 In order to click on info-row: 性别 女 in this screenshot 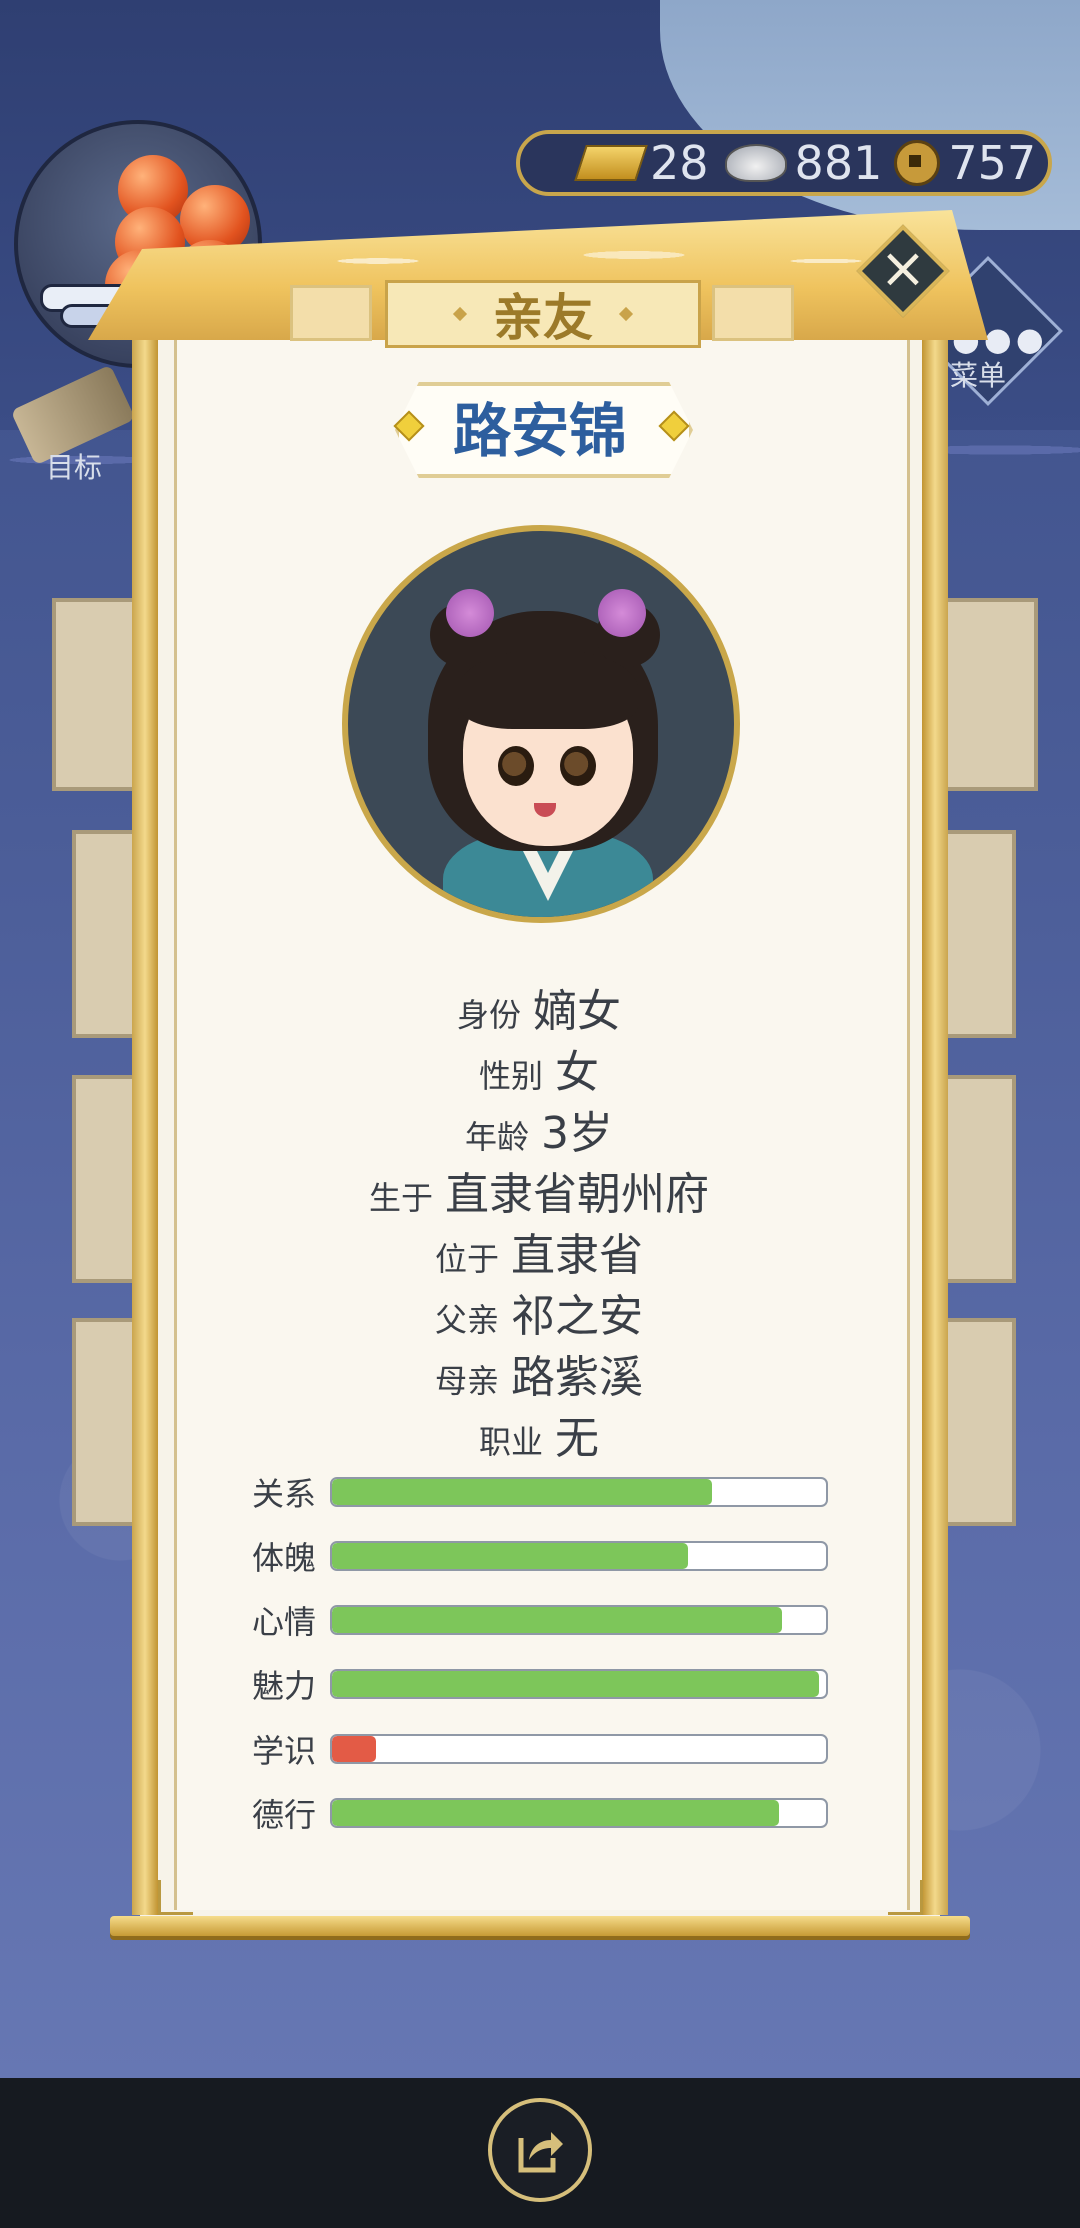, I will do `click(539, 1067)`.